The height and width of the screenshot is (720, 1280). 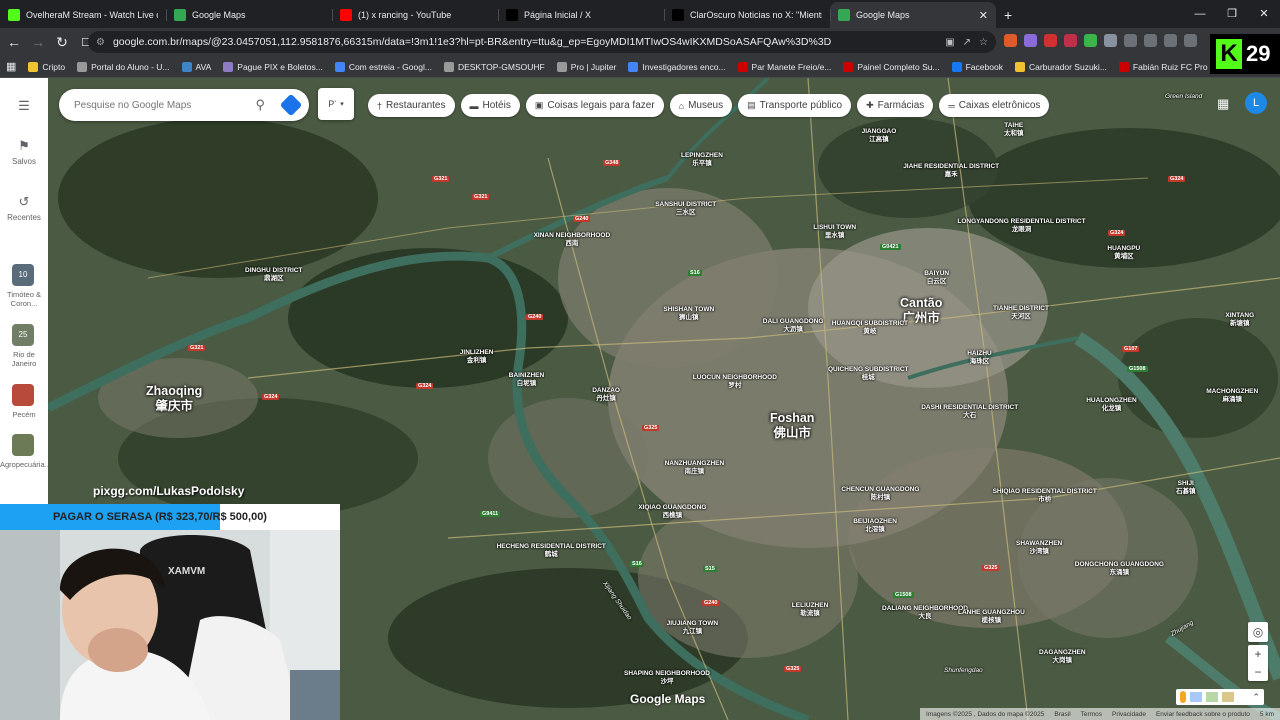 I want to click on bookmark-item: Cripto, so click(x=46, y=66).